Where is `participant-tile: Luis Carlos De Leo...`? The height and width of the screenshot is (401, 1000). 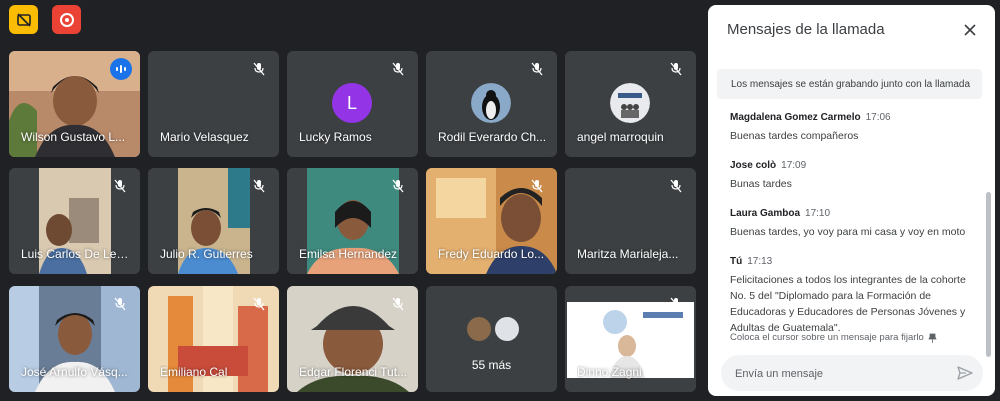 participant-tile: Luis Carlos De Leo... is located at coordinates (74, 221).